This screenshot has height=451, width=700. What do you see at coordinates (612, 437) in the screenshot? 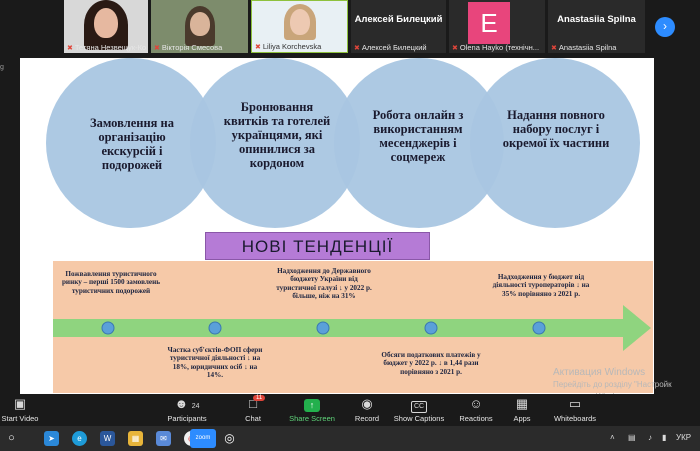
I see `tray-chevron-icon: ˄` at bounding box center [612, 437].